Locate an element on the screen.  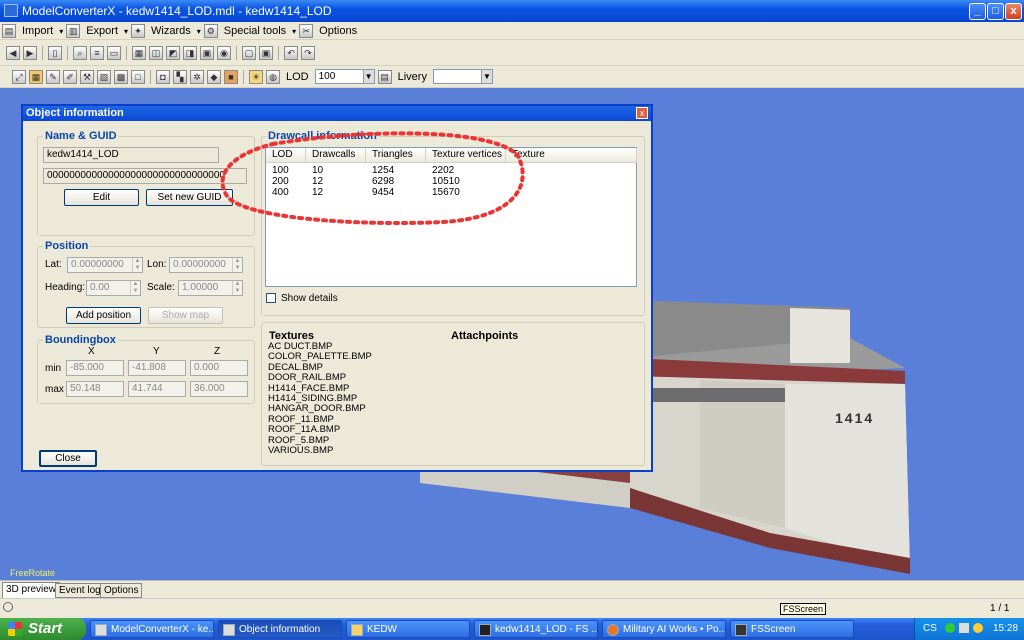
back-icon: ◀ is located at coordinates (13, 53).